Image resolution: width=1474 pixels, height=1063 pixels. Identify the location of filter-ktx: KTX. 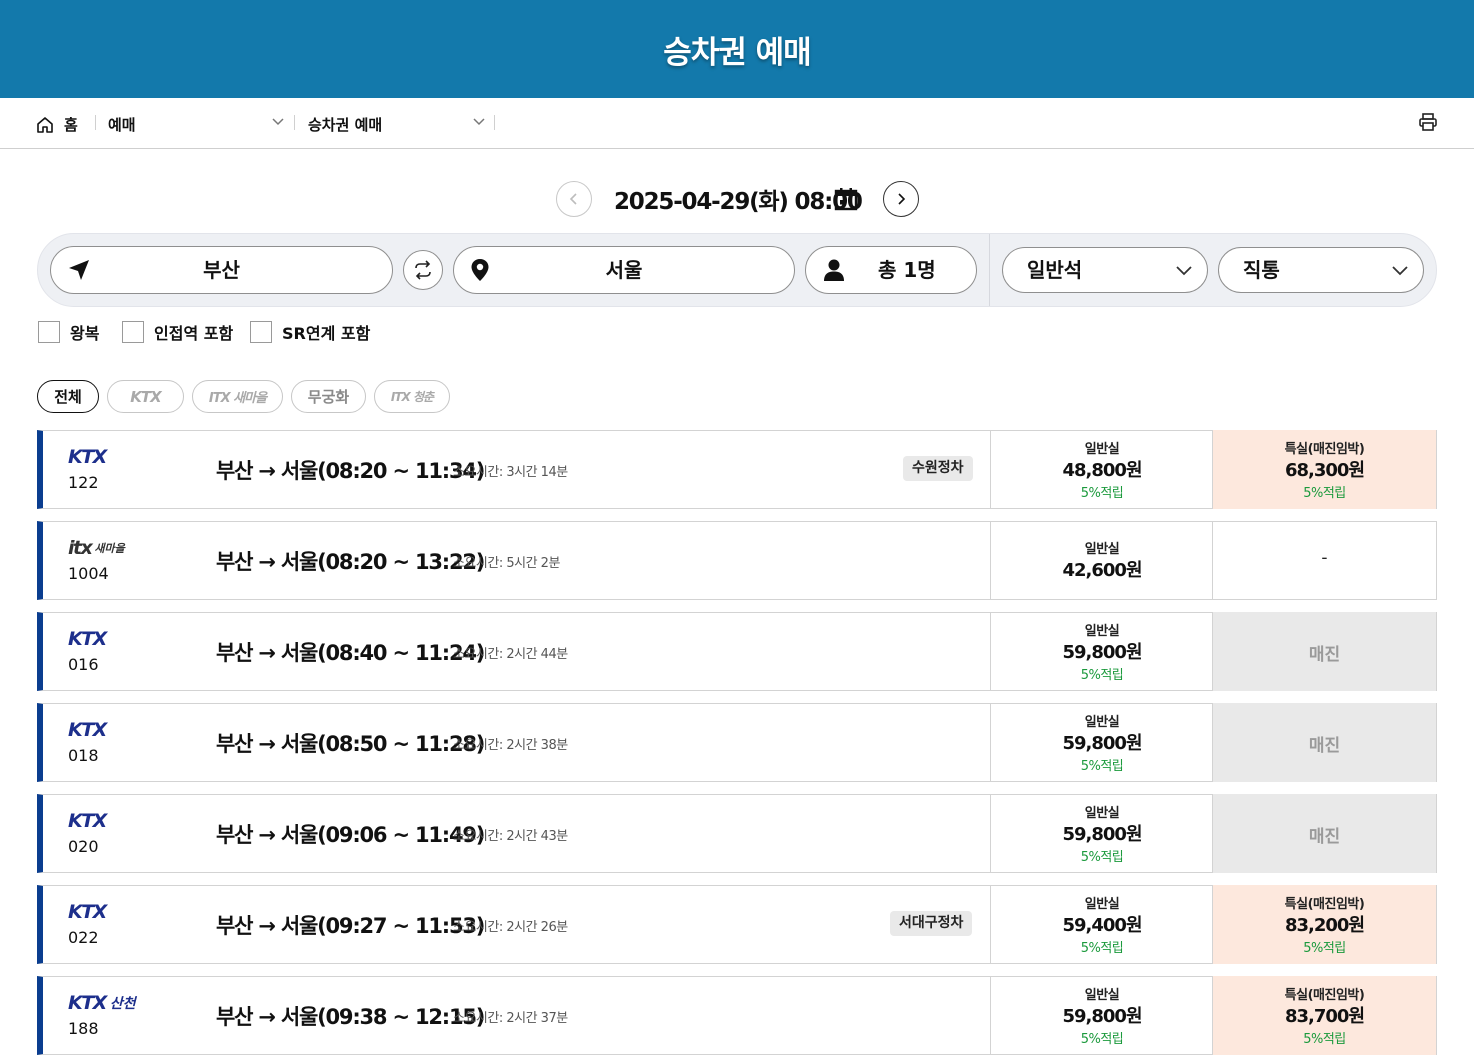
(145, 396).